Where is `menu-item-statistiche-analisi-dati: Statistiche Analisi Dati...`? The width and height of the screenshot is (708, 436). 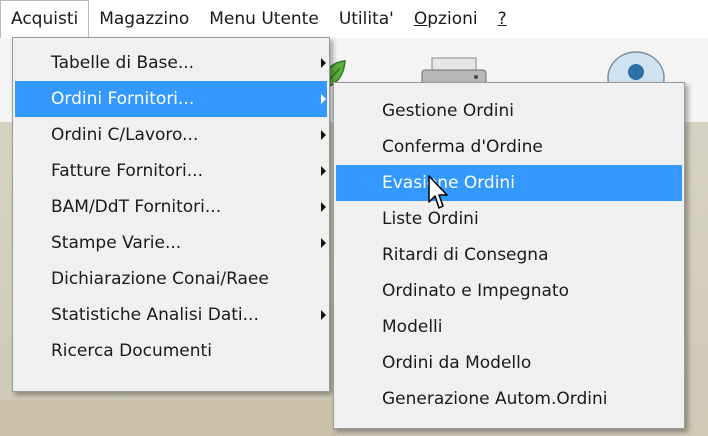 menu-item-statistiche-analisi-dati: Statistiche Analisi Dati... is located at coordinates (171, 315).